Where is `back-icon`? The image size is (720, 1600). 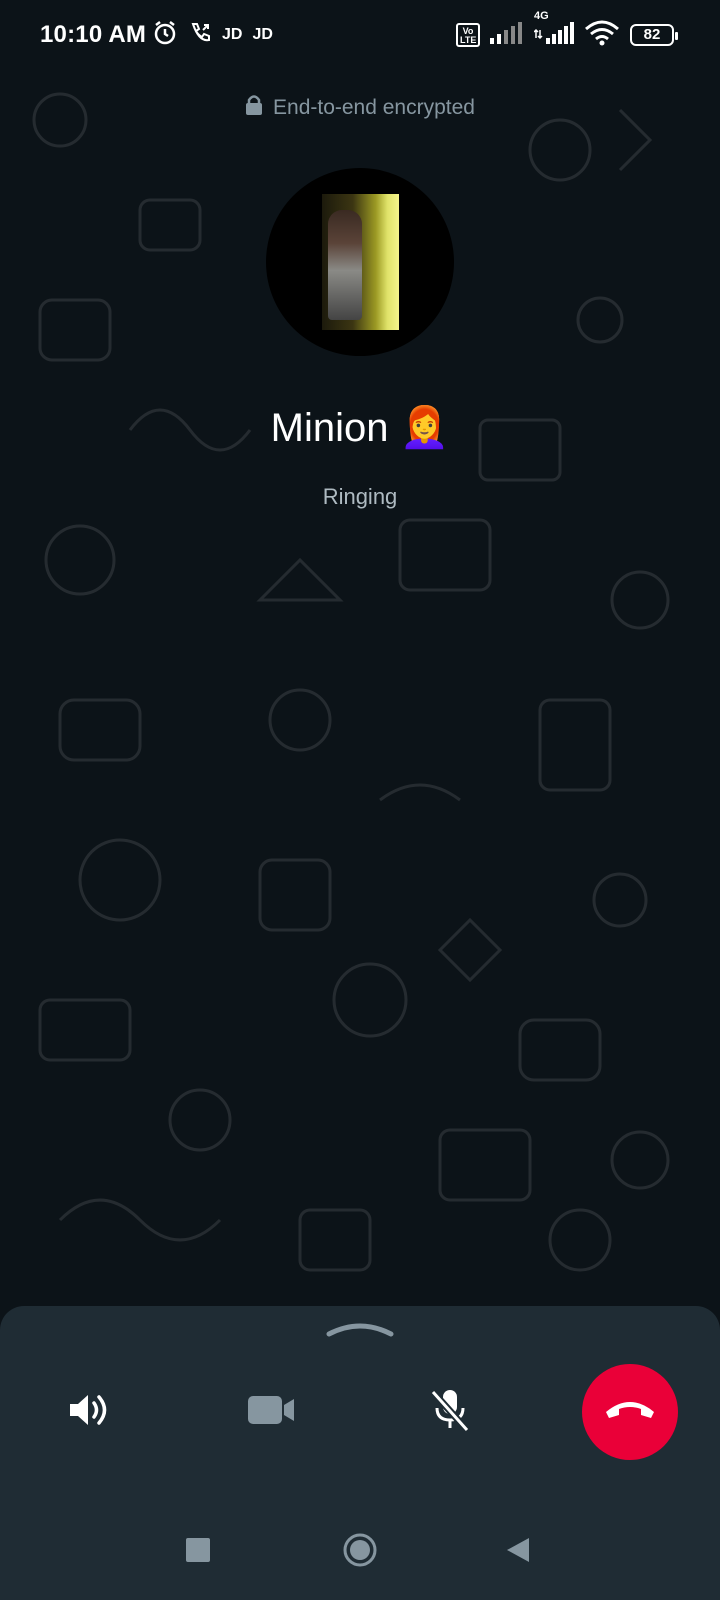
back-icon is located at coordinates (518, 1552).